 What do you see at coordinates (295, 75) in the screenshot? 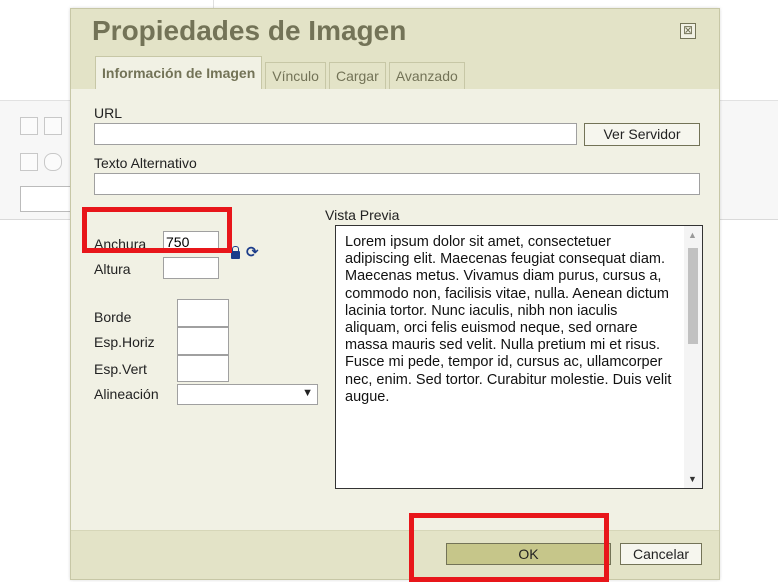
I see `tab-link: Vínculo` at bounding box center [295, 75].